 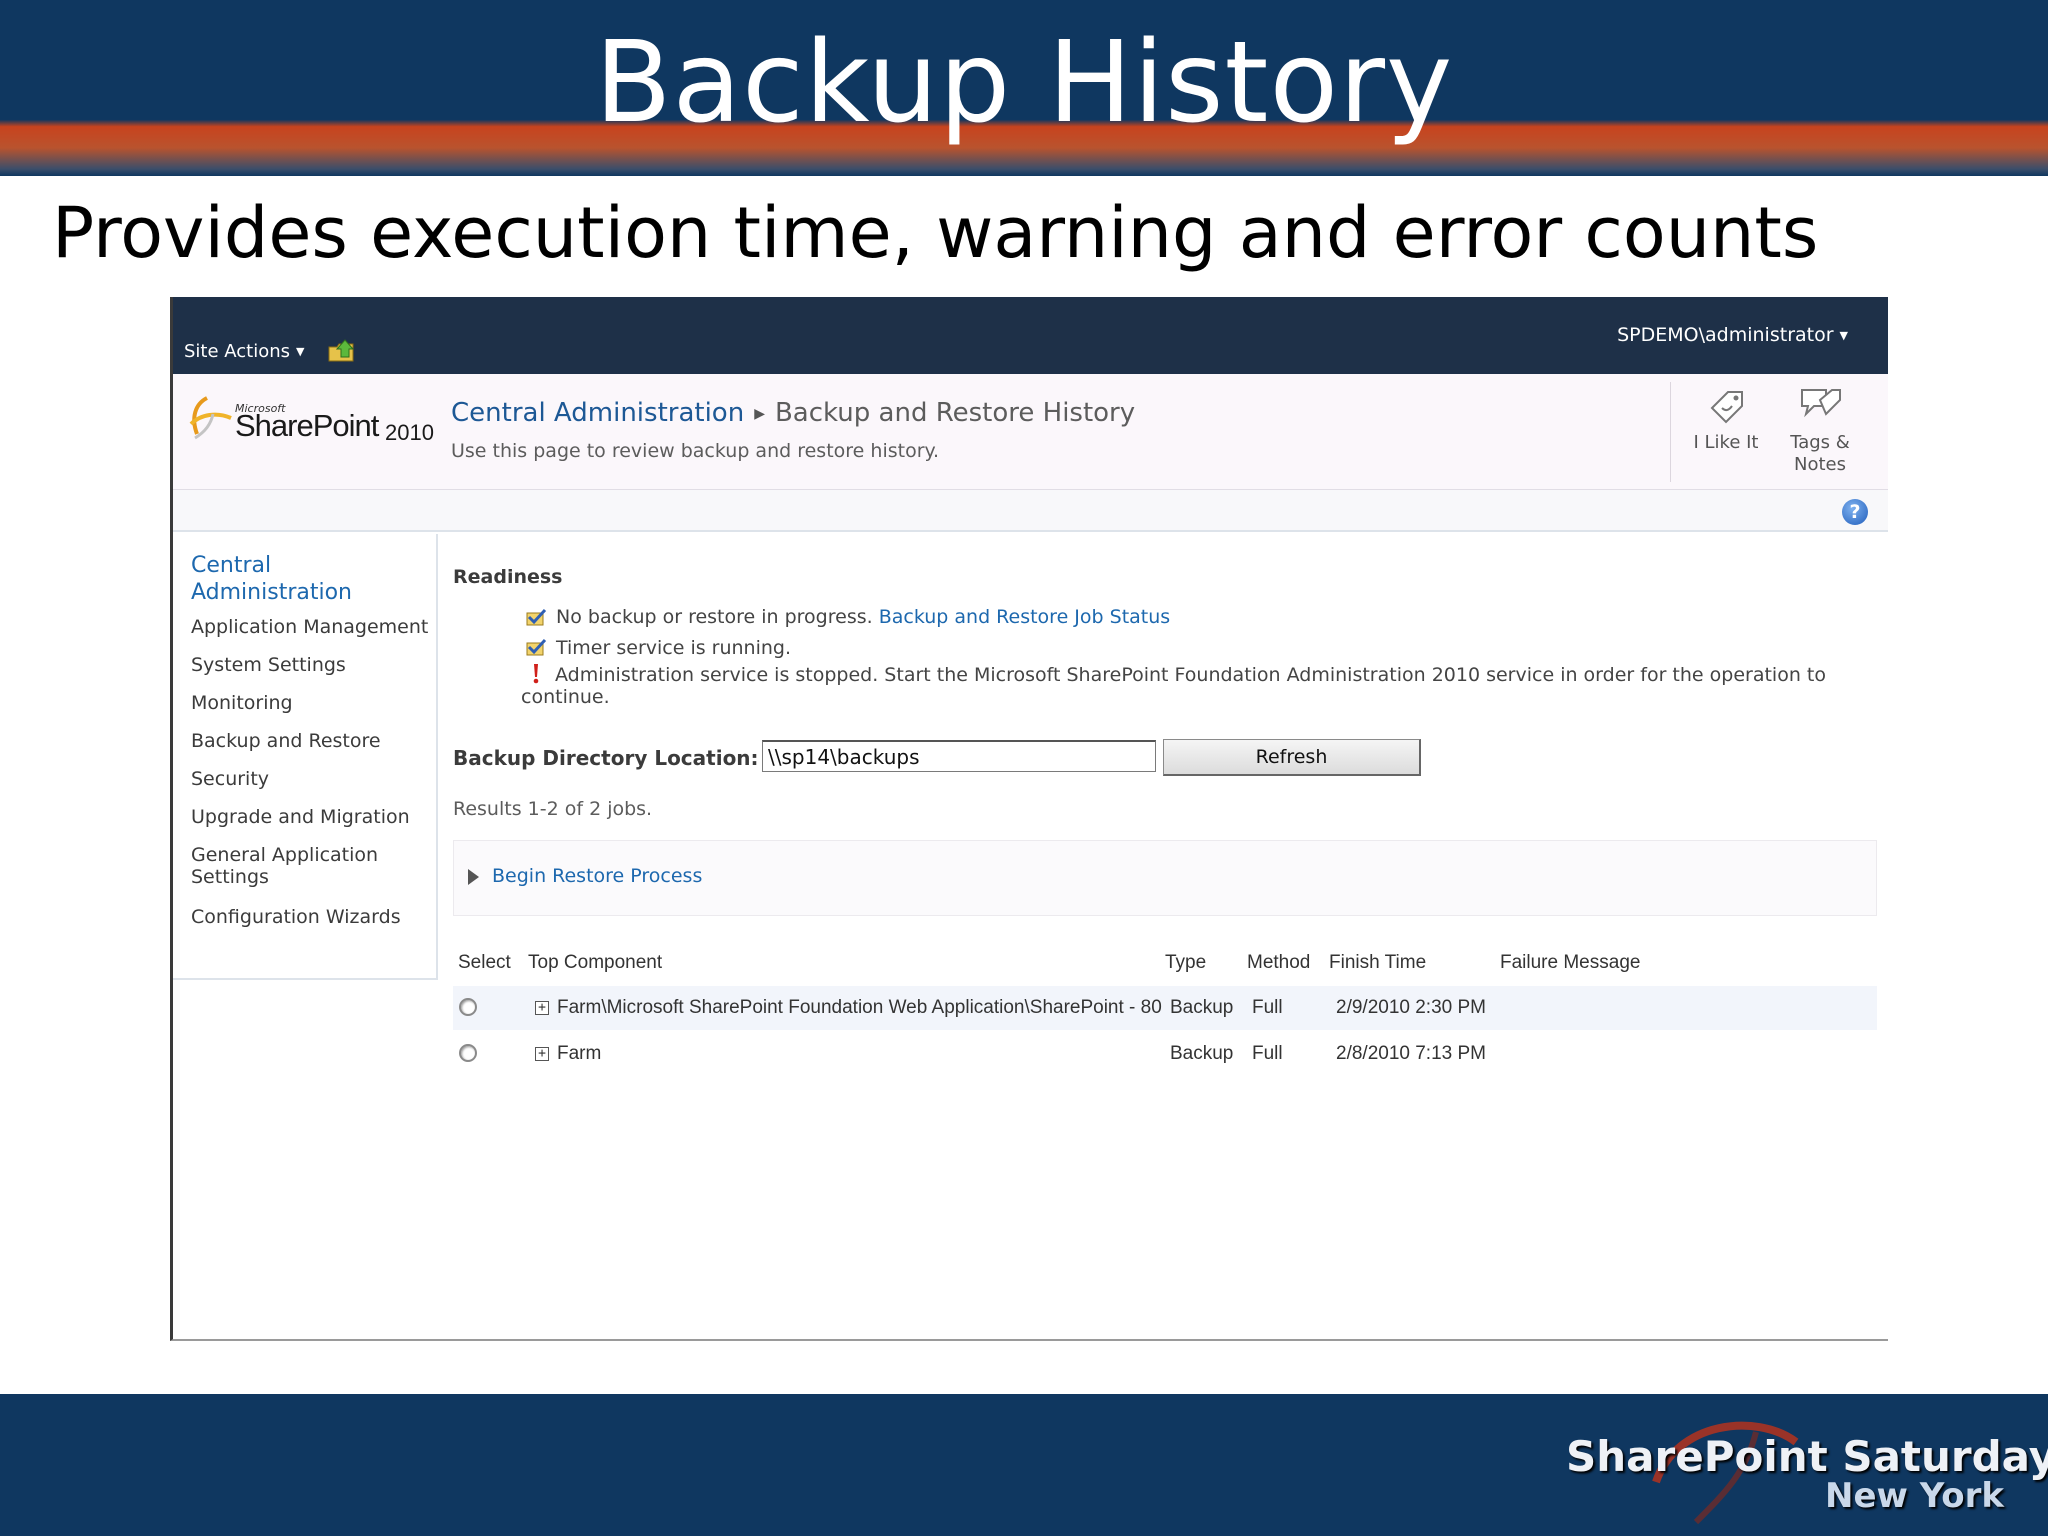 What do you see at coordinates (409, 432) in the screenshot?
I see `sharepoint-year: 2010` at bounding box center [409, 432].